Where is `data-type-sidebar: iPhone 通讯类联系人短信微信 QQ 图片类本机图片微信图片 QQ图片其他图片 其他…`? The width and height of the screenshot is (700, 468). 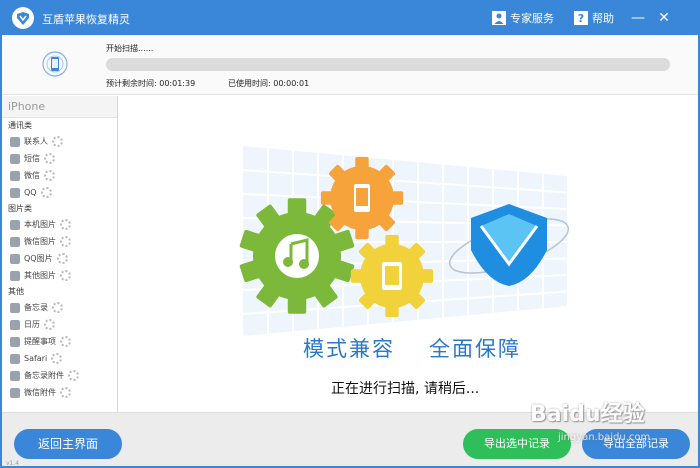
data-type-sidebar: iPhone 通讯类联系人短信微信 QQ 图片类本机图片微信图片 QQ图片其他图片 其他… is located at coordinates (60, 254).